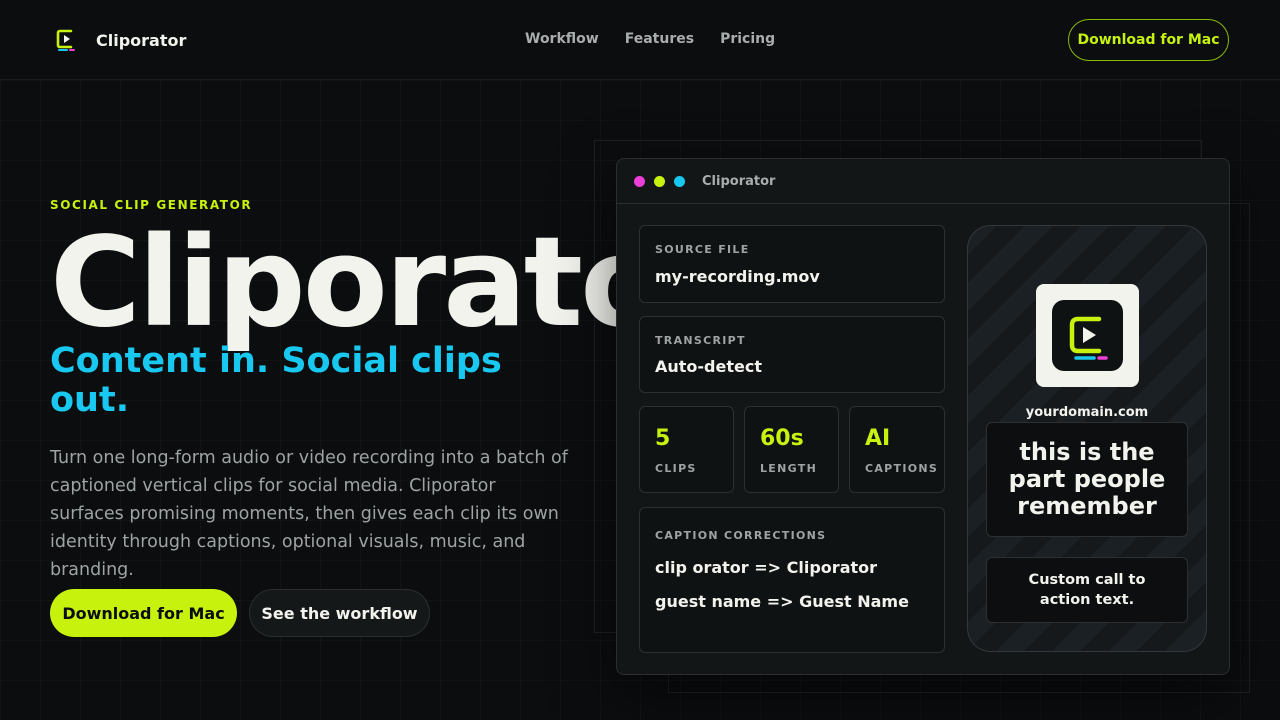  I want to click on stat-card-clips: 5 CLIPS, so click(686, 449).